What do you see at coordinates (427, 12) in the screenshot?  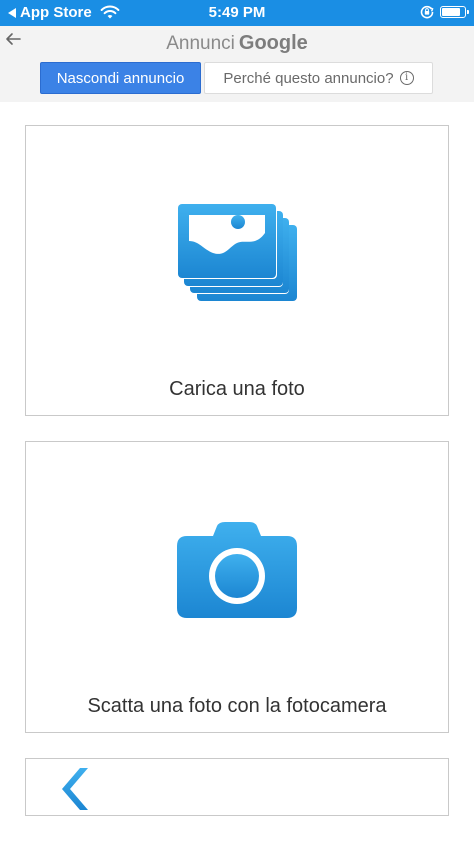 I see `orientation-lock-icon` at bounding box center [427, 12].